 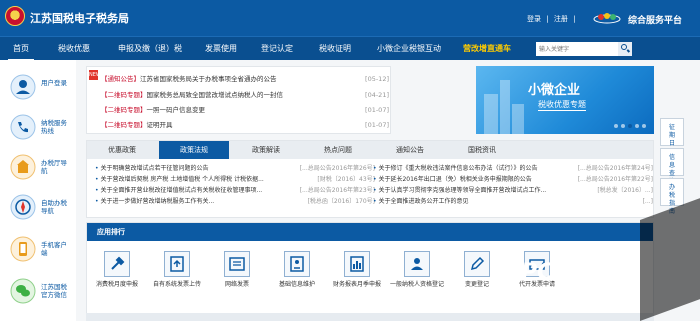 I want to click on app-ranking-title: 应用排行, so click(x=111, y=232).